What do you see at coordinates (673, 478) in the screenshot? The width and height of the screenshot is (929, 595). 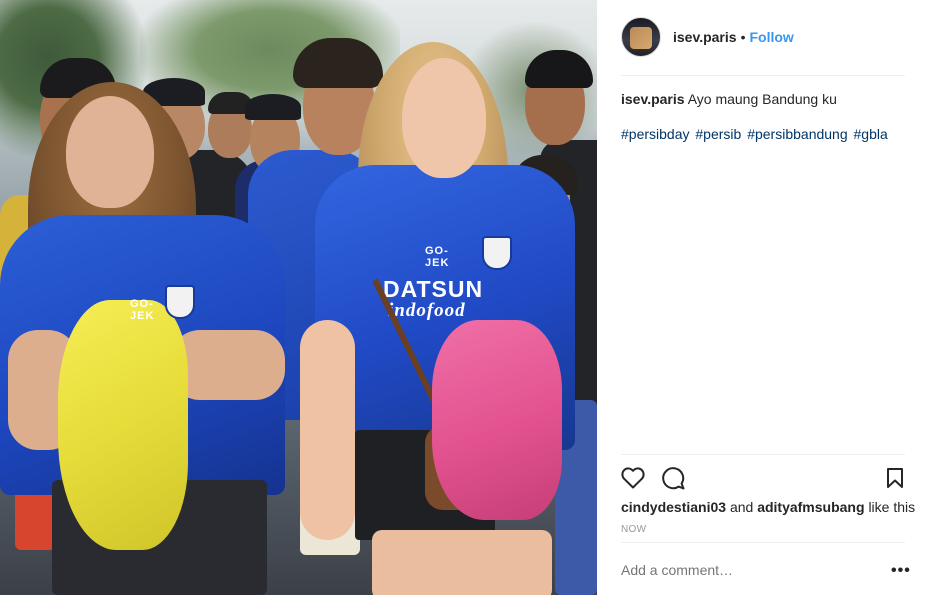 I see `comment-icon` at bounding box center [673, 478].